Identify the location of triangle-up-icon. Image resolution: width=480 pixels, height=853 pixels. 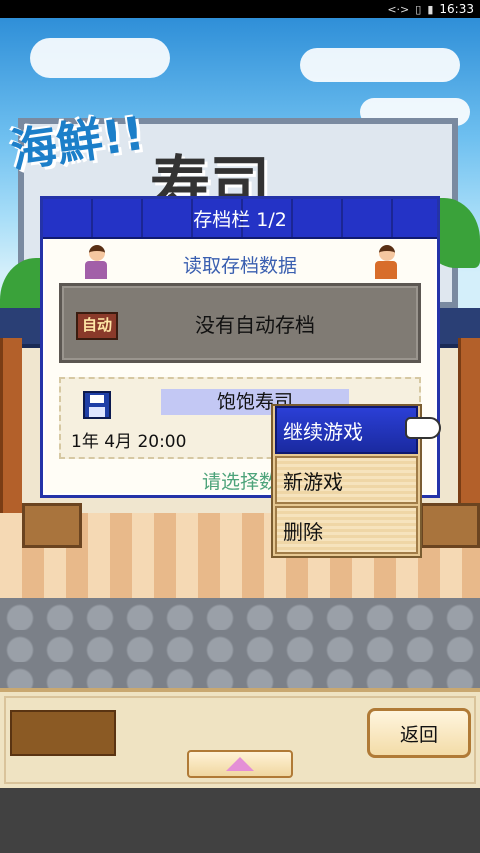
(240, 764).